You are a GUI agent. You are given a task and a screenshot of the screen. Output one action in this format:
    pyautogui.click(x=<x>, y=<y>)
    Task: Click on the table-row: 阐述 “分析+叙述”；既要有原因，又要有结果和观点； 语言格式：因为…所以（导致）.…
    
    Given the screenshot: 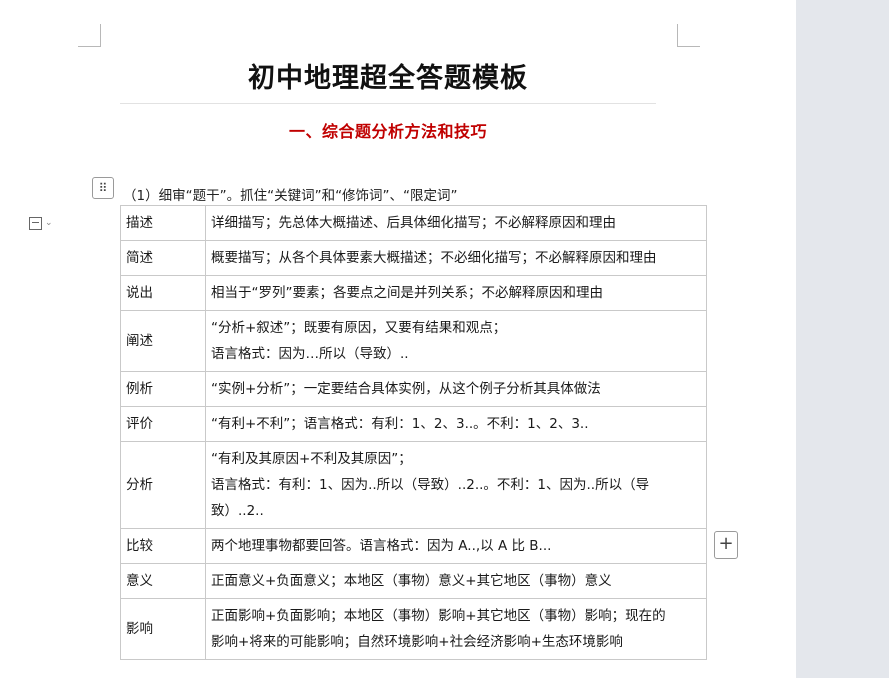 What is the action you would take?
    pyautogui.click(x=413, y=341)
    